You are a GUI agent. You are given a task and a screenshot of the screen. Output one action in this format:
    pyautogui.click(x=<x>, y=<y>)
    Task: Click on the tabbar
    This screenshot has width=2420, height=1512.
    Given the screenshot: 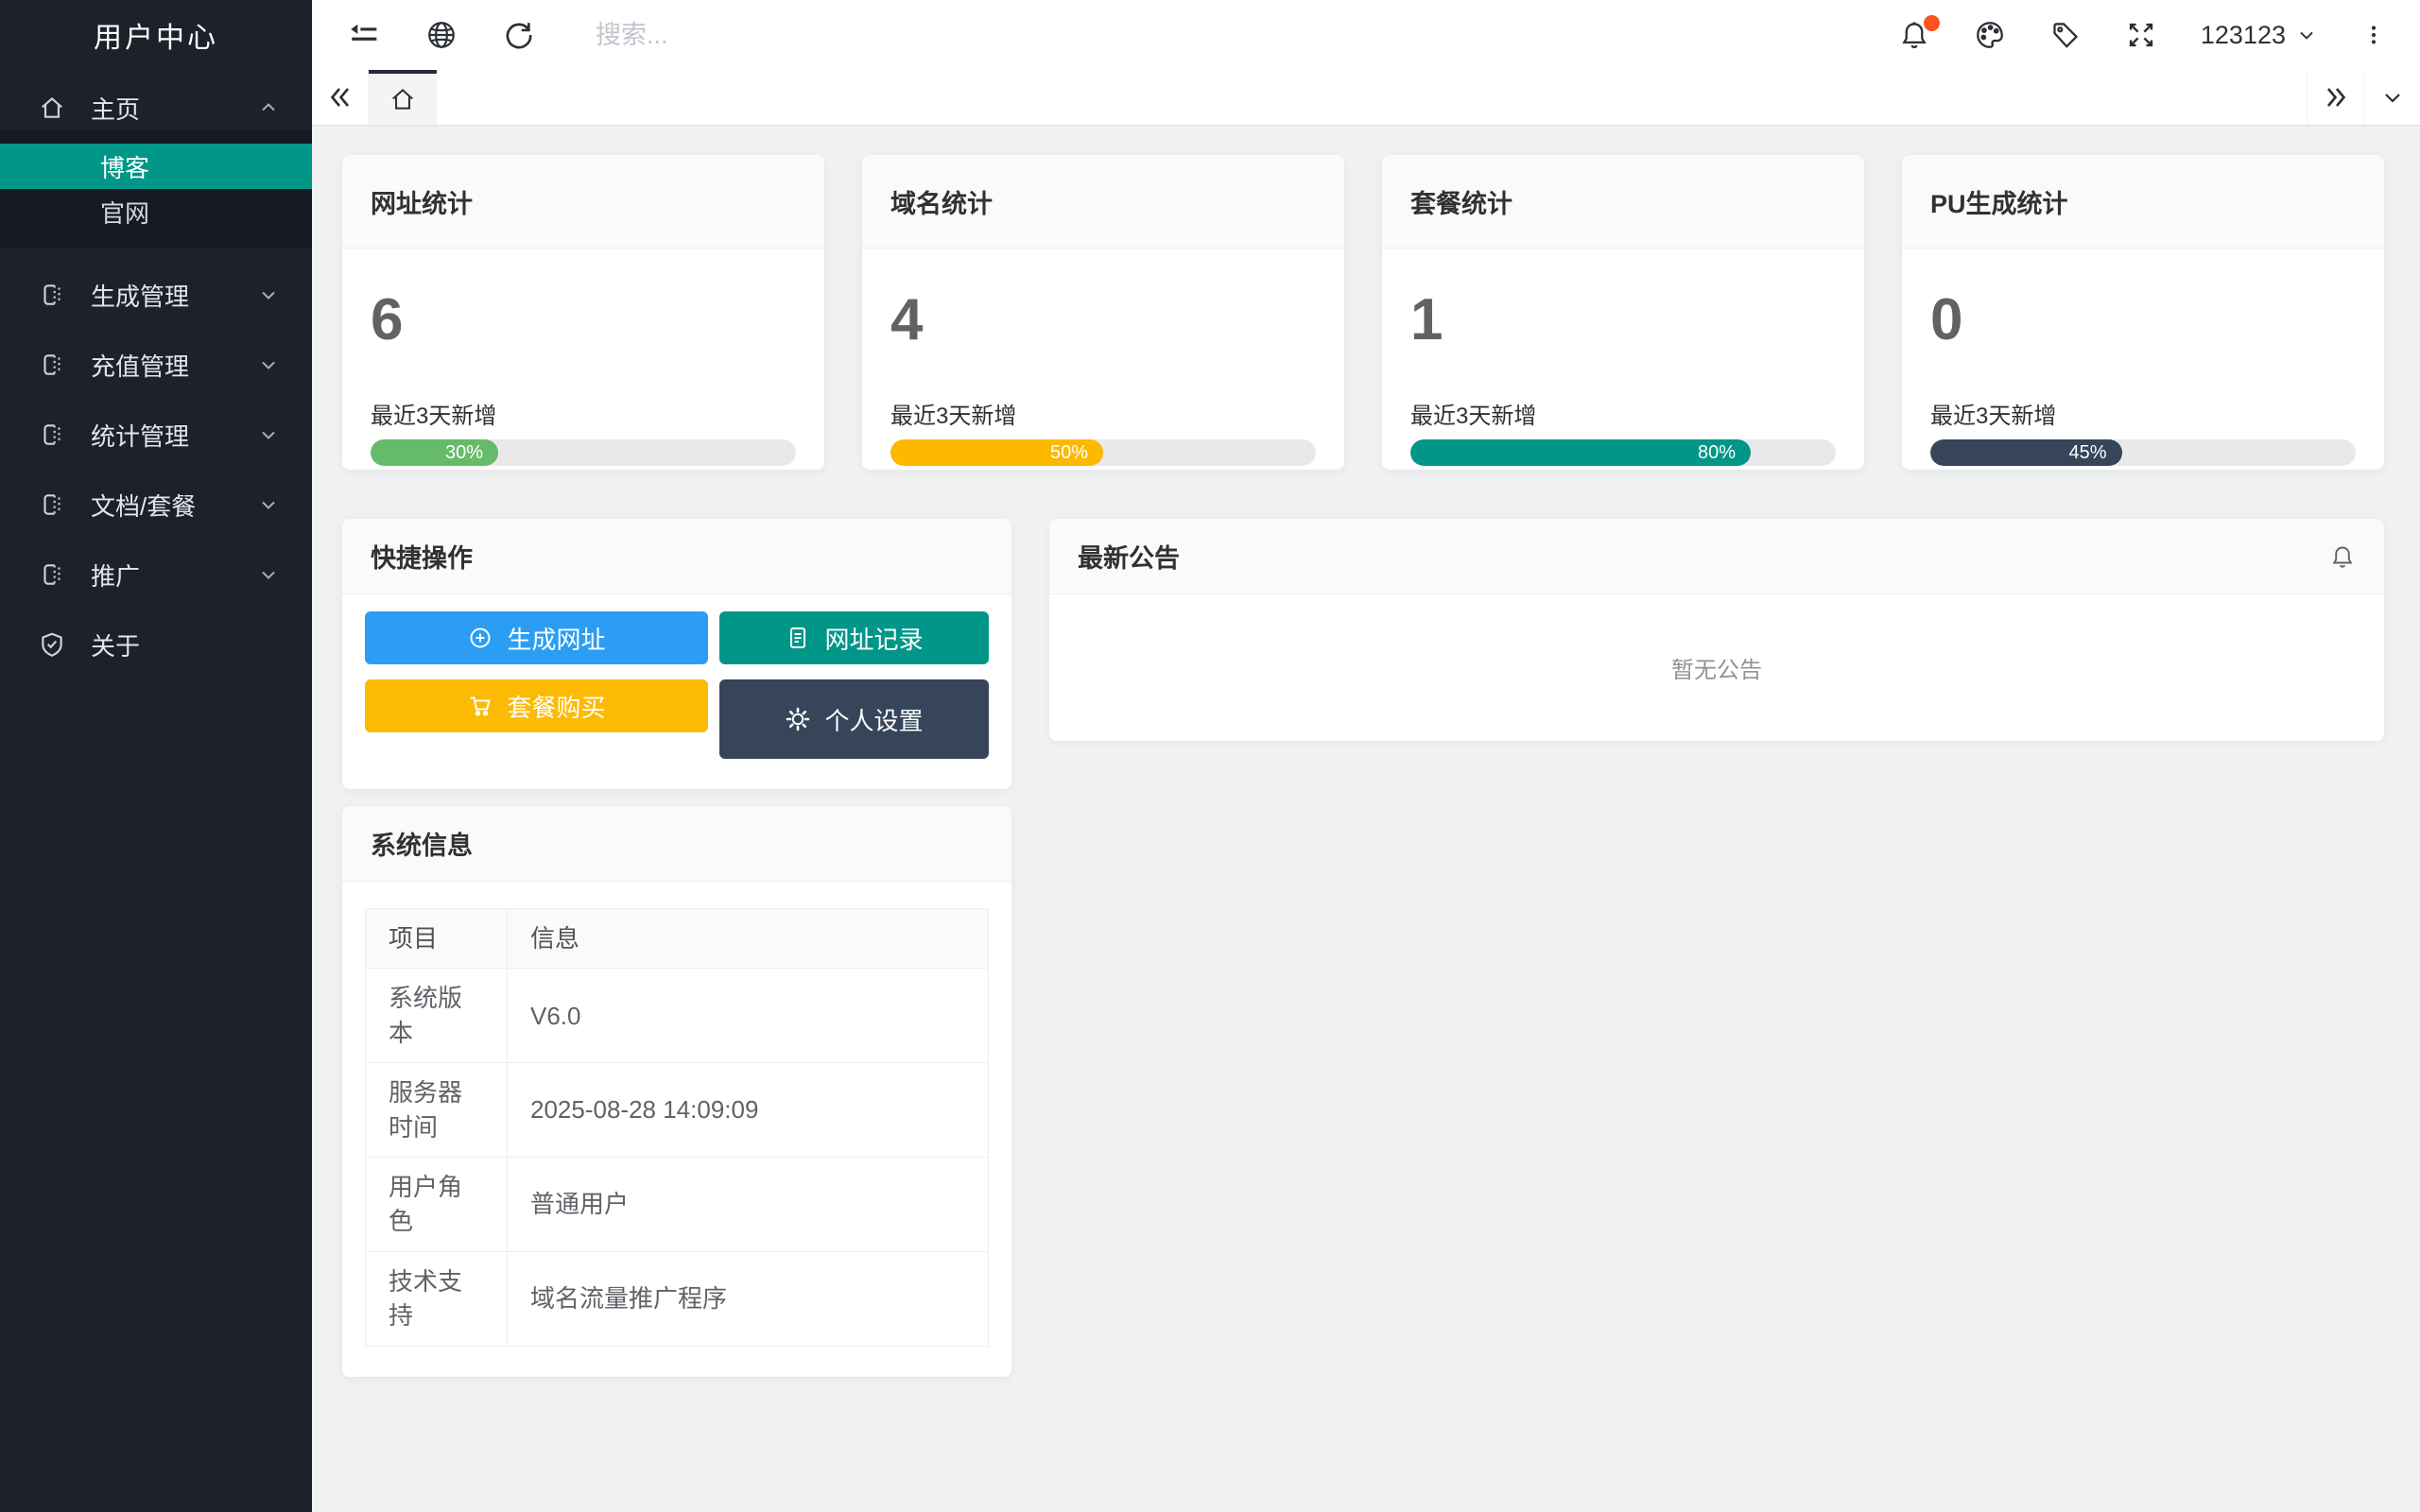 What is the action you would take?
    pyautogui.click(x=1366, y=98)
    